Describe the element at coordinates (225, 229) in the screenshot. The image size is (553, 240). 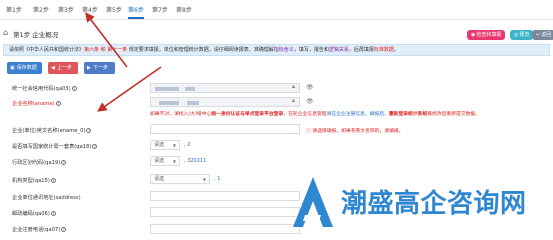
I see `phone-input` at that location.